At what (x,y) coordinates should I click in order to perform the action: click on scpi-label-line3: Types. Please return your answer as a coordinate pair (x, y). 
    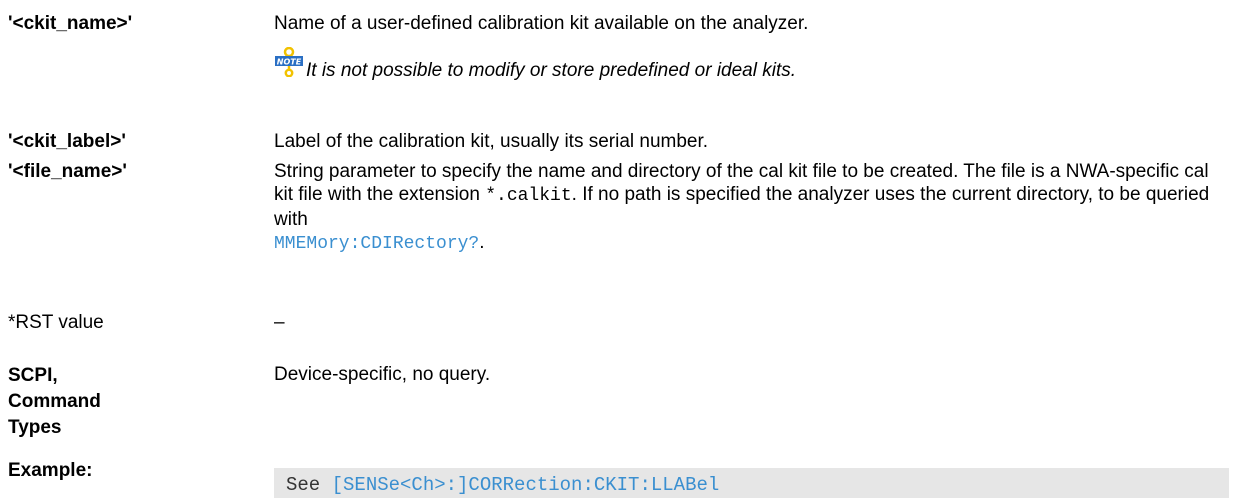
    Looking at the image, I should click on (35, 427).